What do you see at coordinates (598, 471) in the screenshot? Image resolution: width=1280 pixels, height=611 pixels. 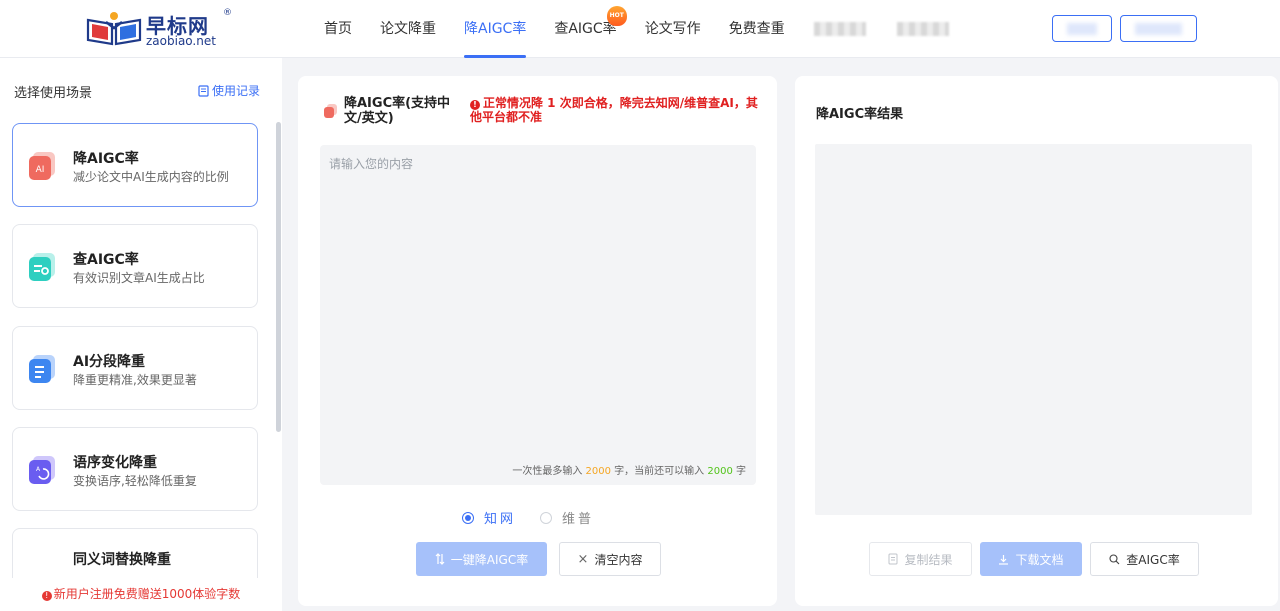 I see `counter-max: 2000` at bounding box center [598, 471].